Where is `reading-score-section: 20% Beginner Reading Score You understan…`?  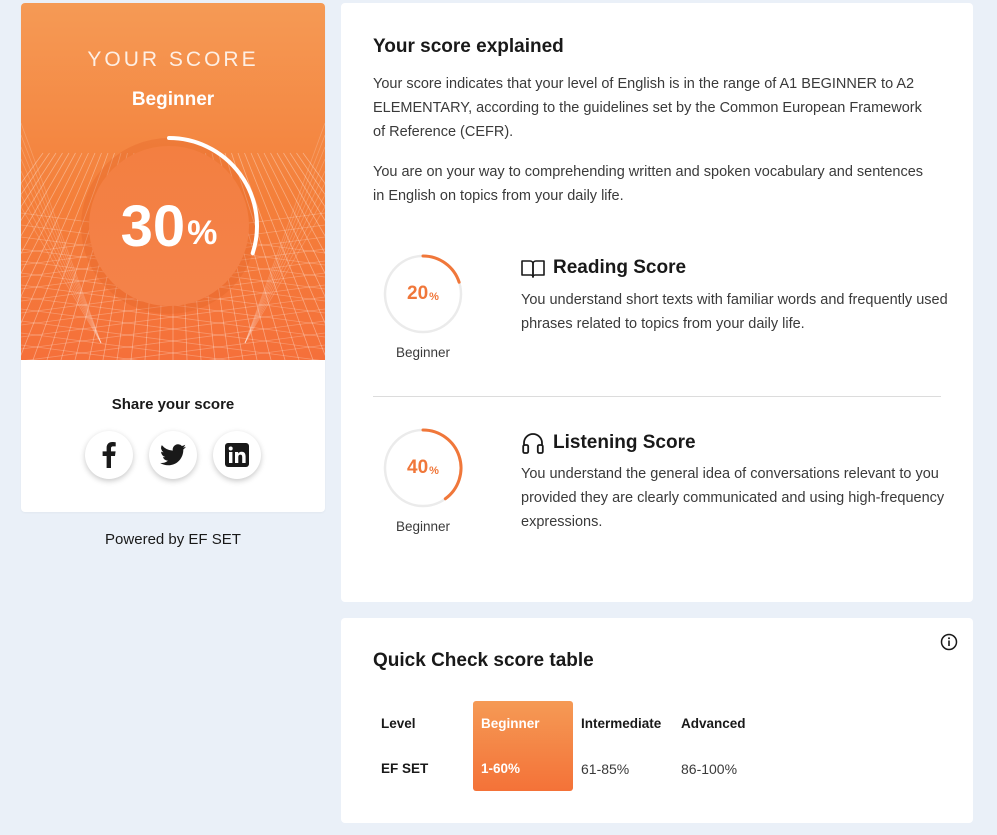 reading-score-section: 20% Beginner Reading Score You understan… is located at coordinates (657, 313).